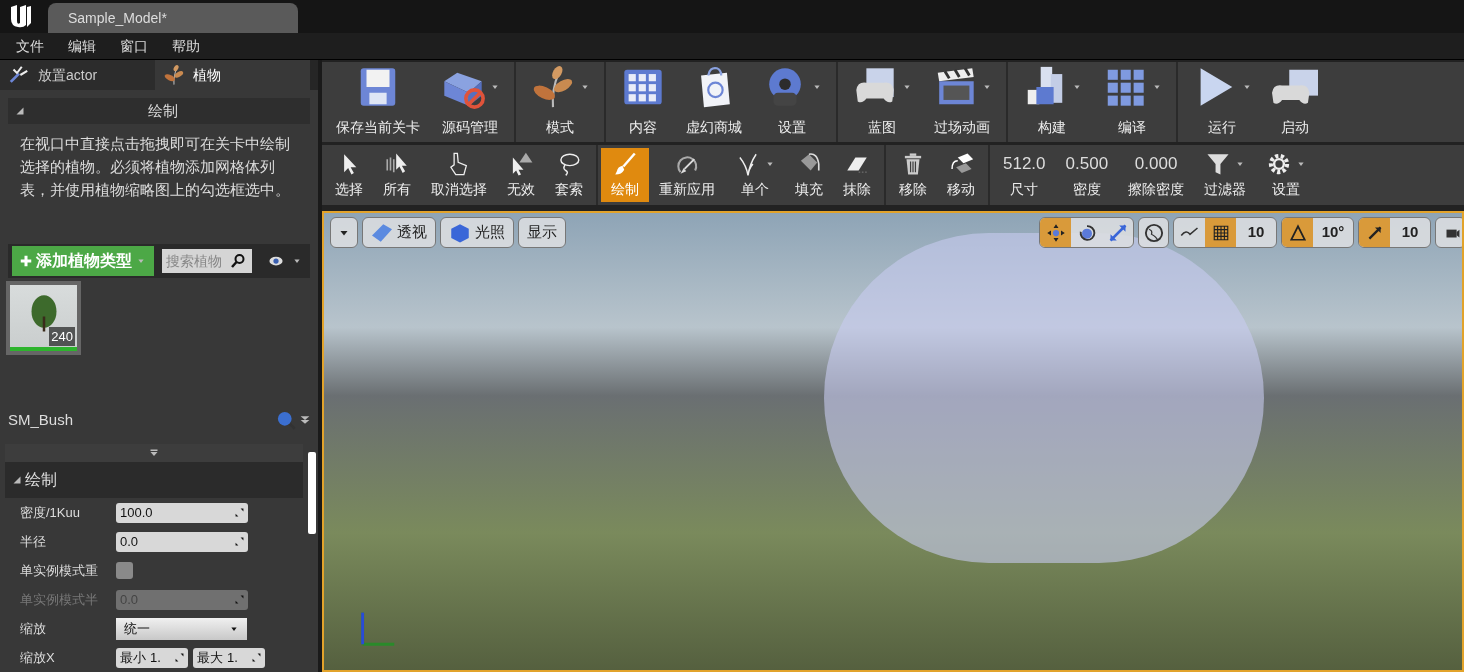 This screenshot has height=672, width=1464. What do you see at coordinates (459, 175) in the screenshot?
I see `tool-button: 取消选择` at bounding box center [459, 175].